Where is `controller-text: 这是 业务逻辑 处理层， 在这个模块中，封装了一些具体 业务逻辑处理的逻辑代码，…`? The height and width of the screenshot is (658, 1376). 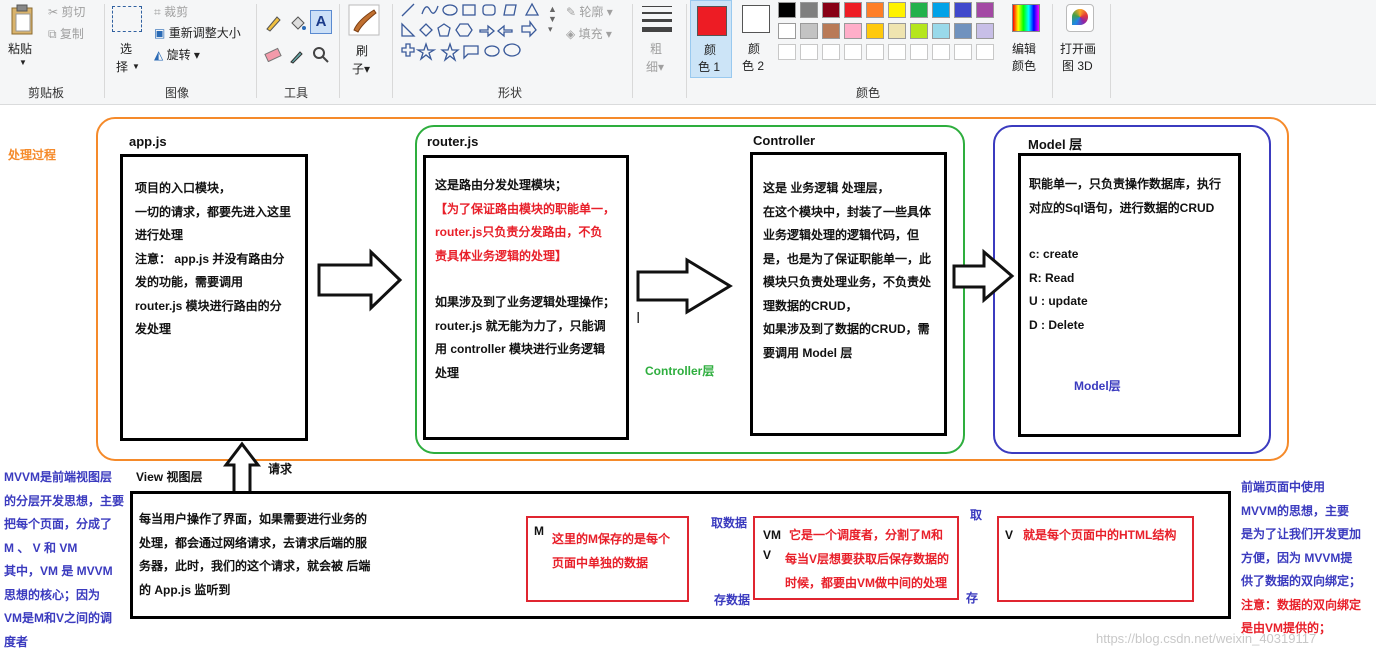
controller-text: 这是 业务逻辑 处理层， 在这个模块中，封装了一些具体 业务逻辑处理的逻辑代码，… is located at coordinates (847, 271).